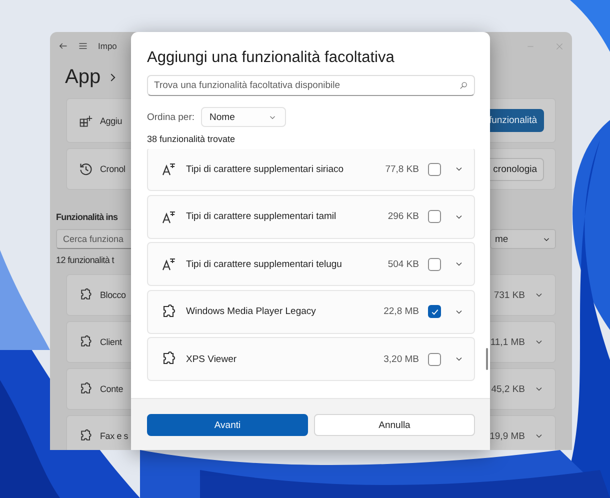  I want to click on feature-size: 22,8 MB, so click(401, 311).